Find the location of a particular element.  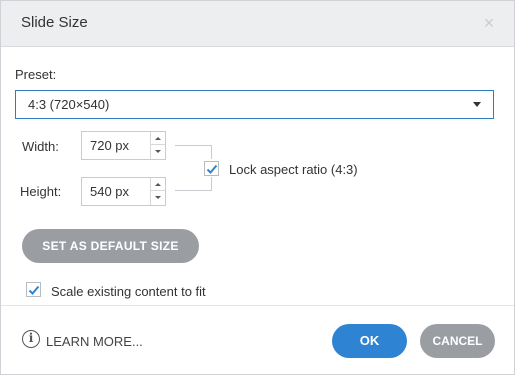

width-label: Width: is located at coordinates (40, 146).